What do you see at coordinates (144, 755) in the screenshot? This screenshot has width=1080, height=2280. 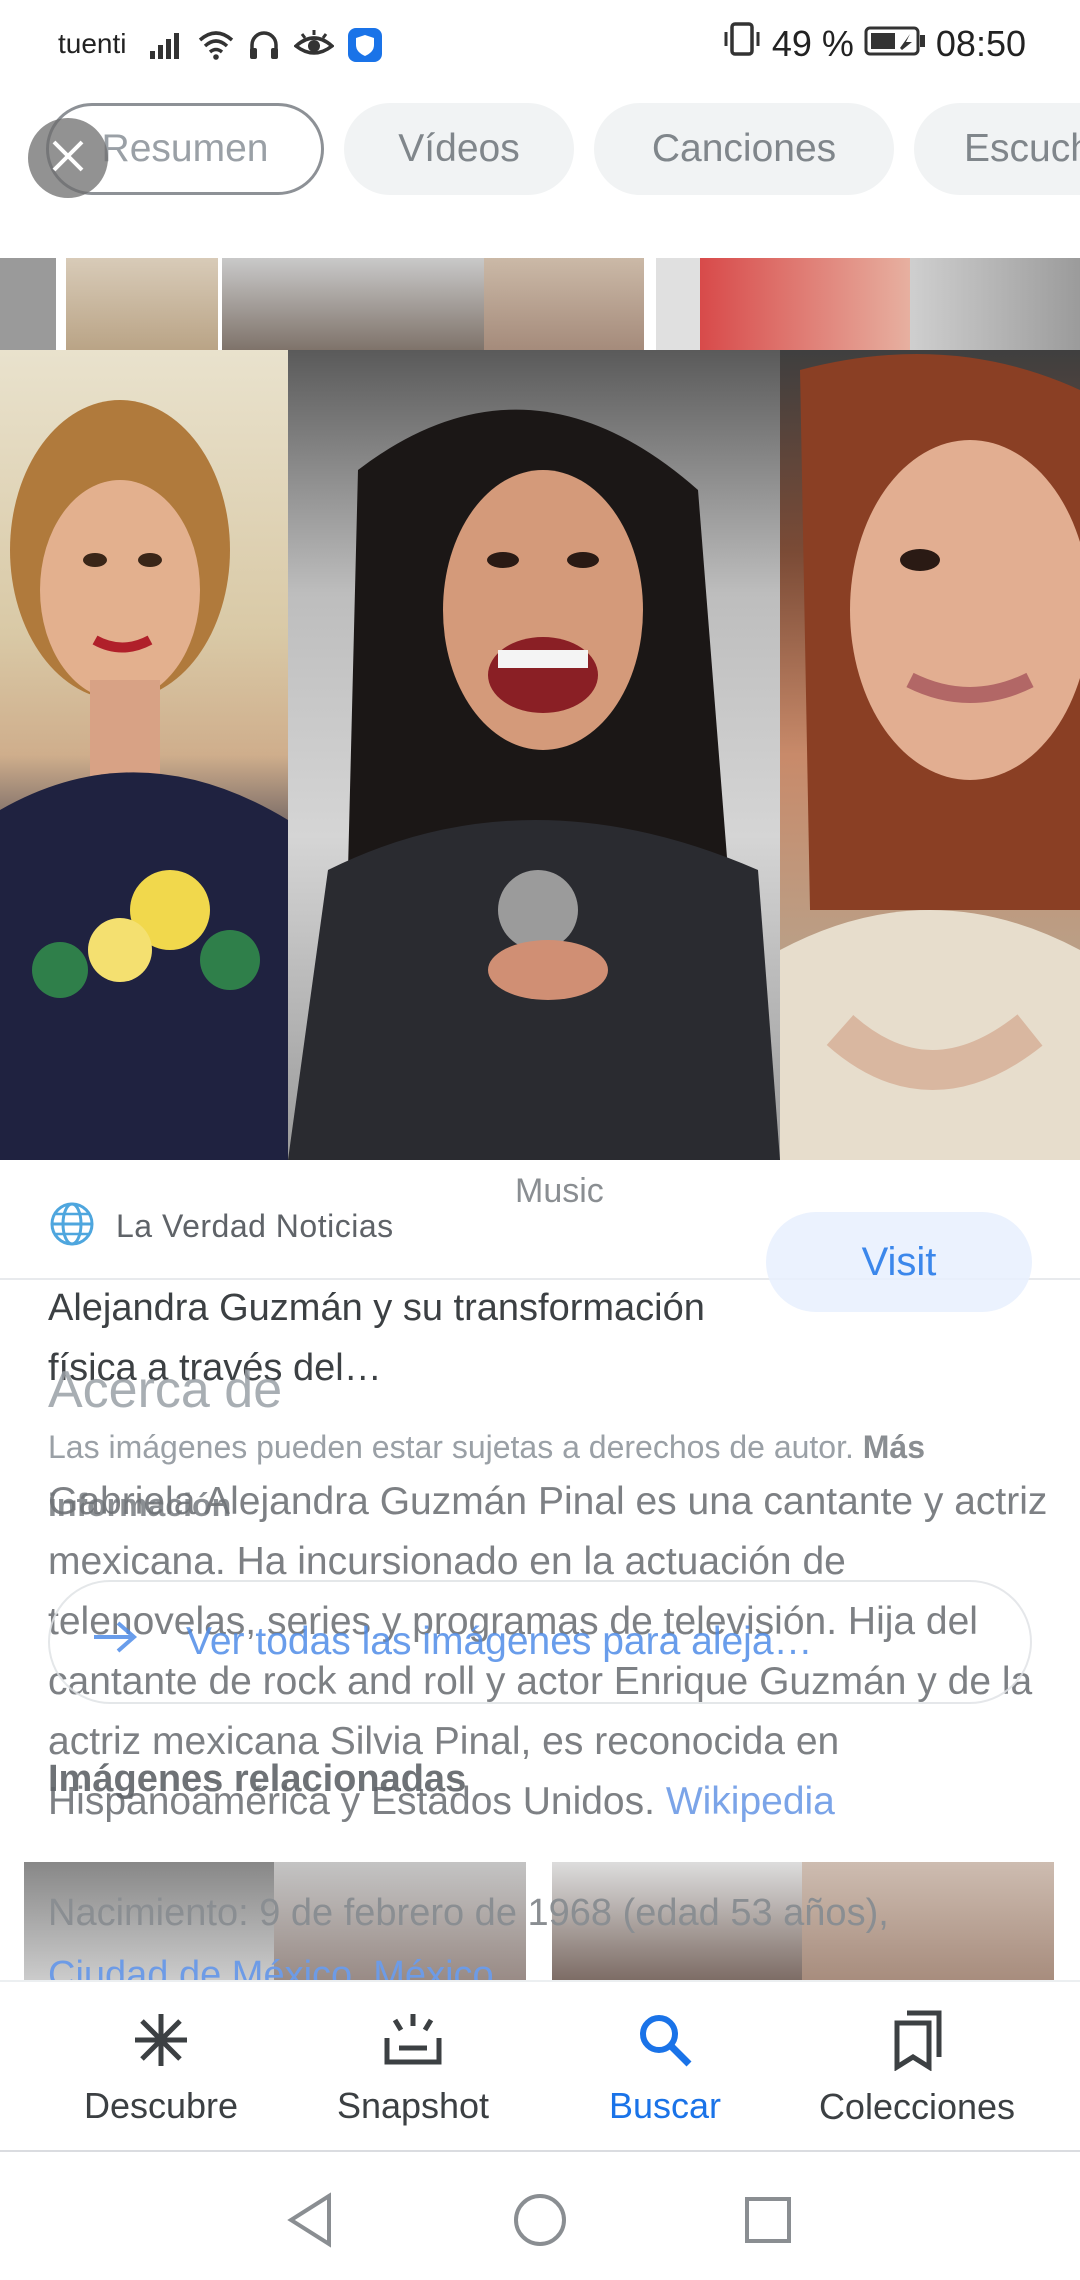 I see `gallery-image-left` at bounding box center [144, 755].